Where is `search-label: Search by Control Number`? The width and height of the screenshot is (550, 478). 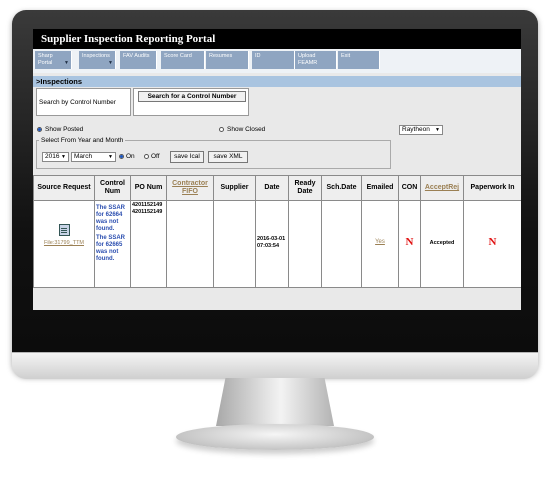 search-label: Search by Control Number is located at coordinates (77, 102).